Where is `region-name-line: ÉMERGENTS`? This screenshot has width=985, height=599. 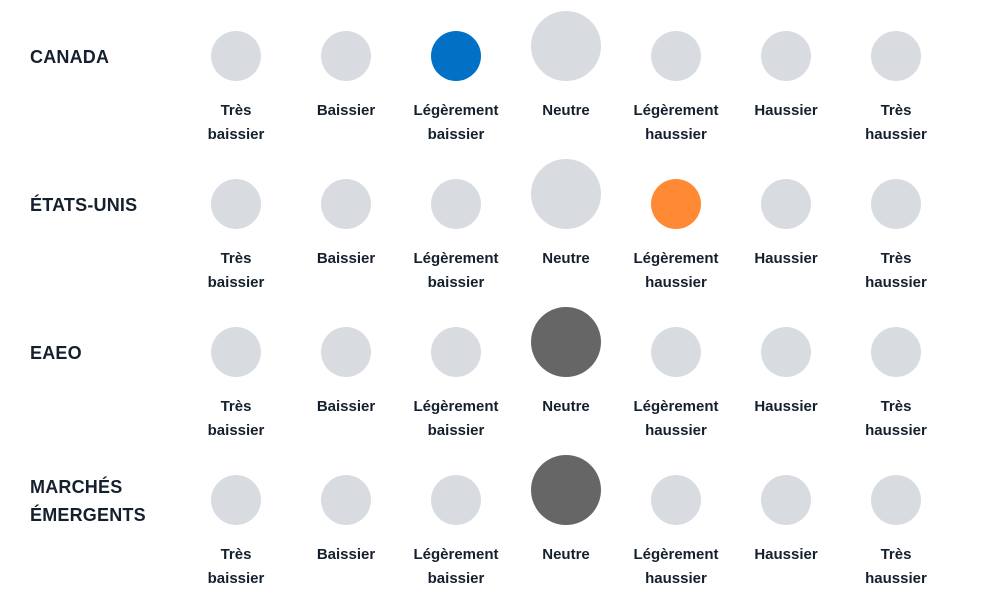
region-name-line: ÉMERGENTS is located at coordinates (88, 515).